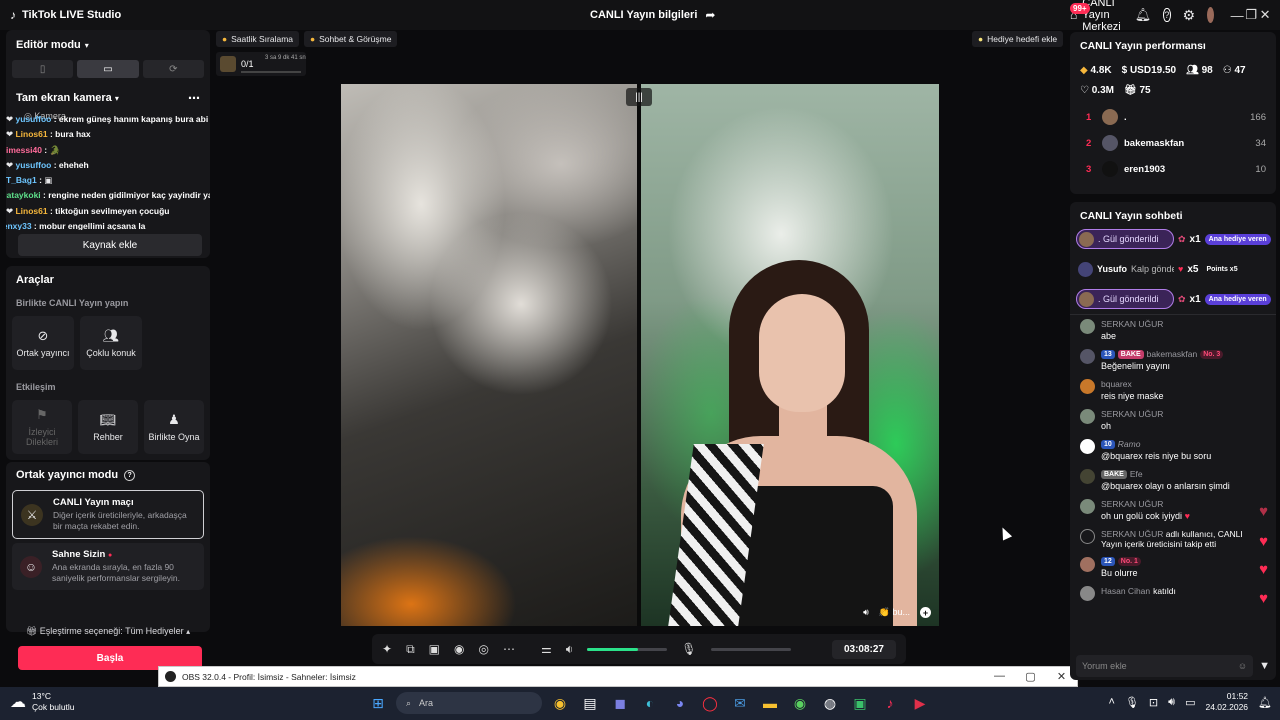 The height and width of the screenshot is (720, 1280). What do you see at coordinates (42, 702) in the screenshot?
I see `weather-widget: ☁ 13°C Çok bulutlu` at bounding box center [42, 702].